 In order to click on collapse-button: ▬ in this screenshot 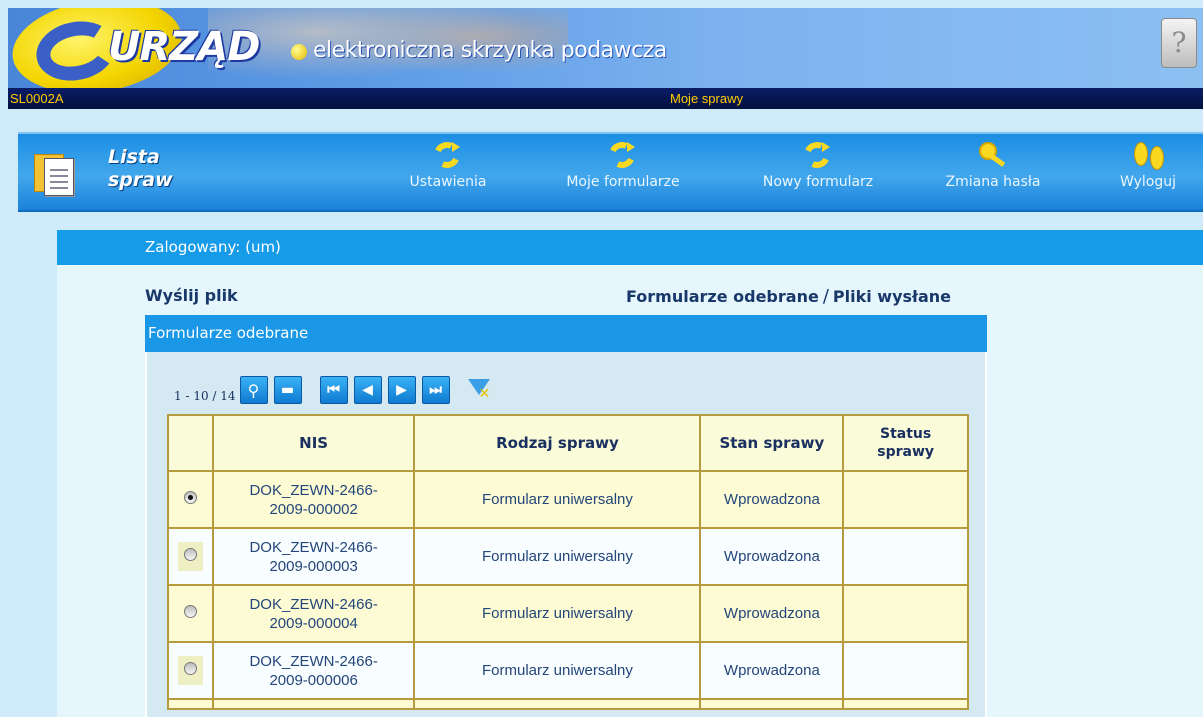, I will do `click(287, 390)`.